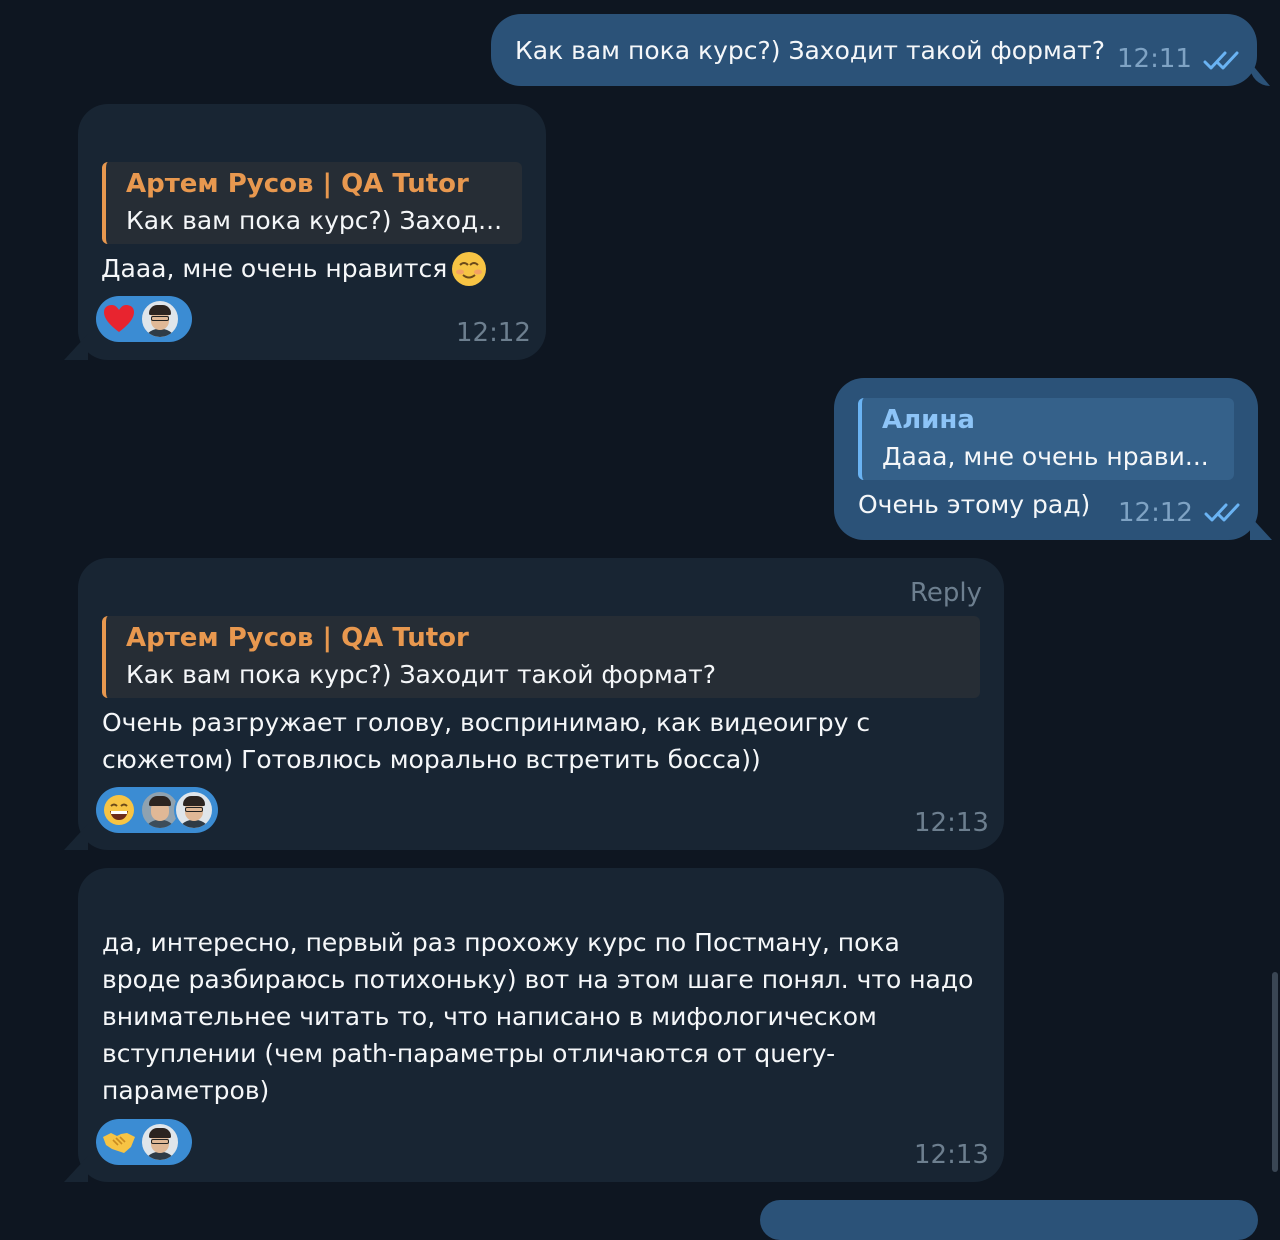 The width and height of the screenshot is (1280, 1240). Describe the element at coordinates (157, 810) in the screenshot. I see `reaction-grinning` at that location.